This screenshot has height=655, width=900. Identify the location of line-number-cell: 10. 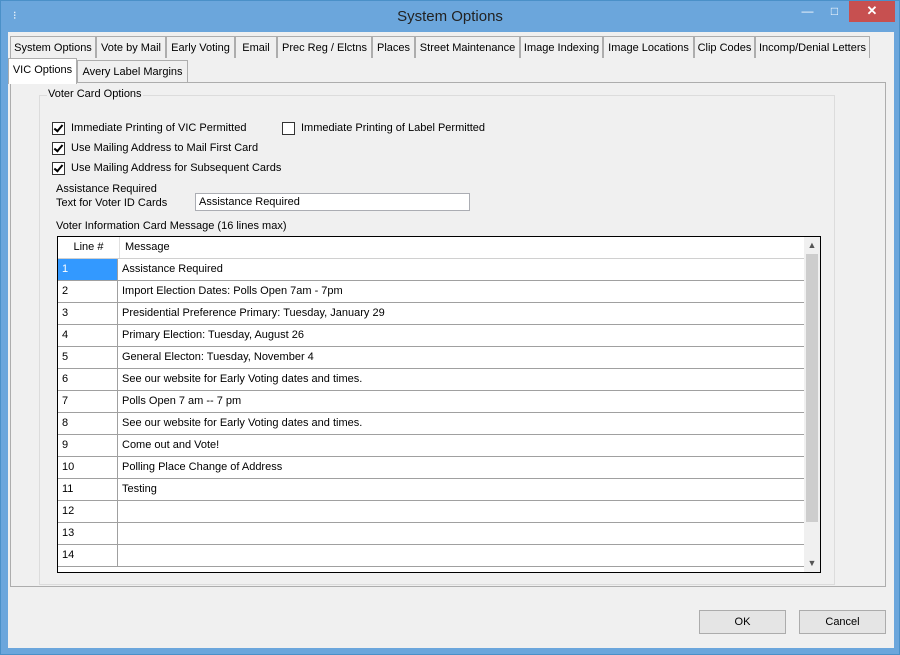
(88, 467).